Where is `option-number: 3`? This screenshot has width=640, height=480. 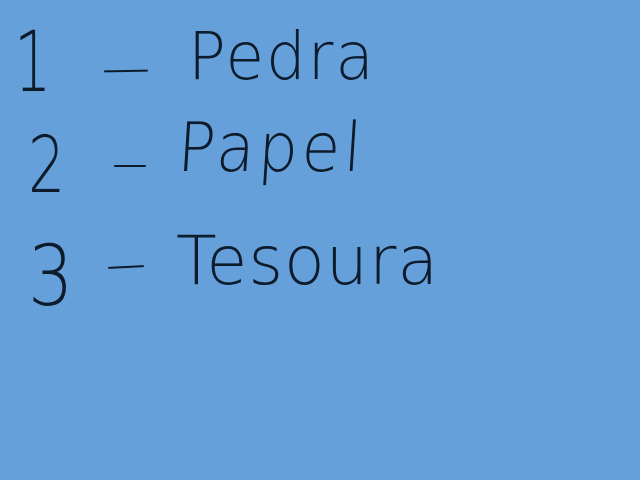
option-number: 3 is located at coordinates (51, 276).